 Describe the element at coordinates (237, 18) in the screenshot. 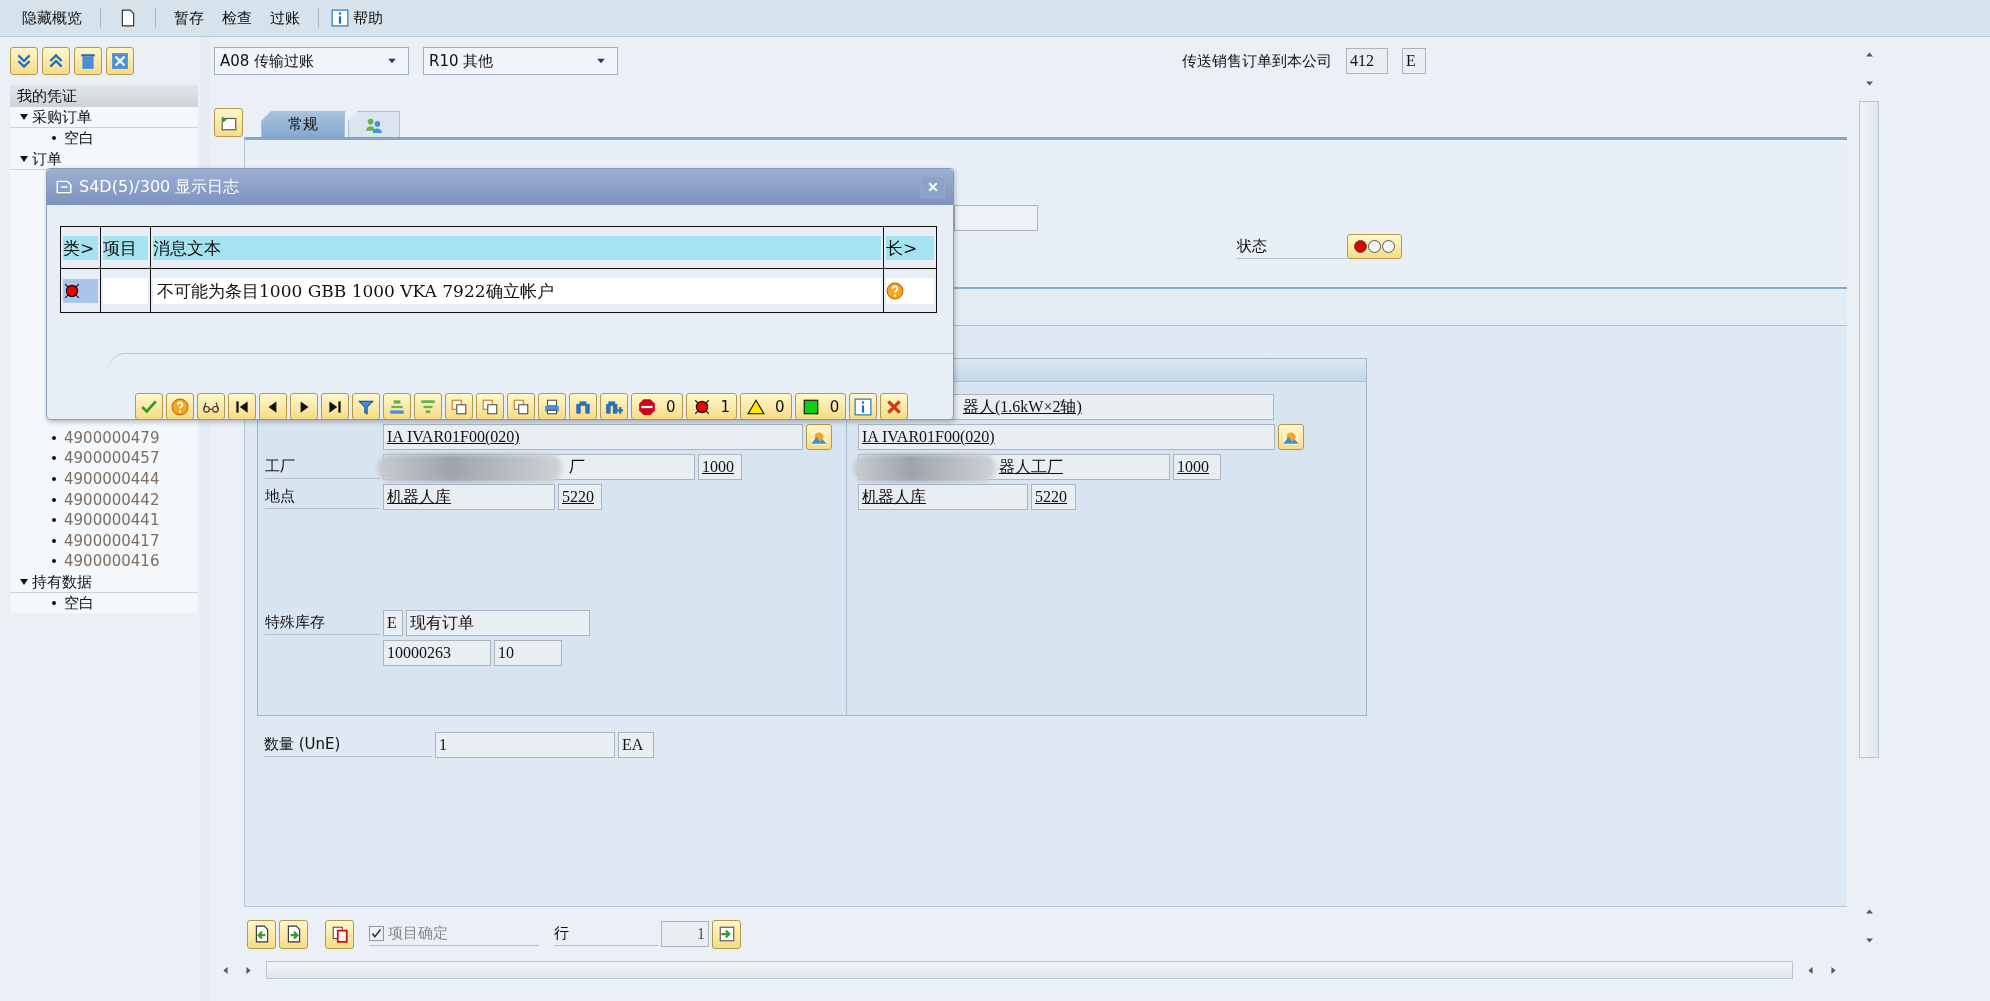

I see `toolbar-action: 检查` at that location.